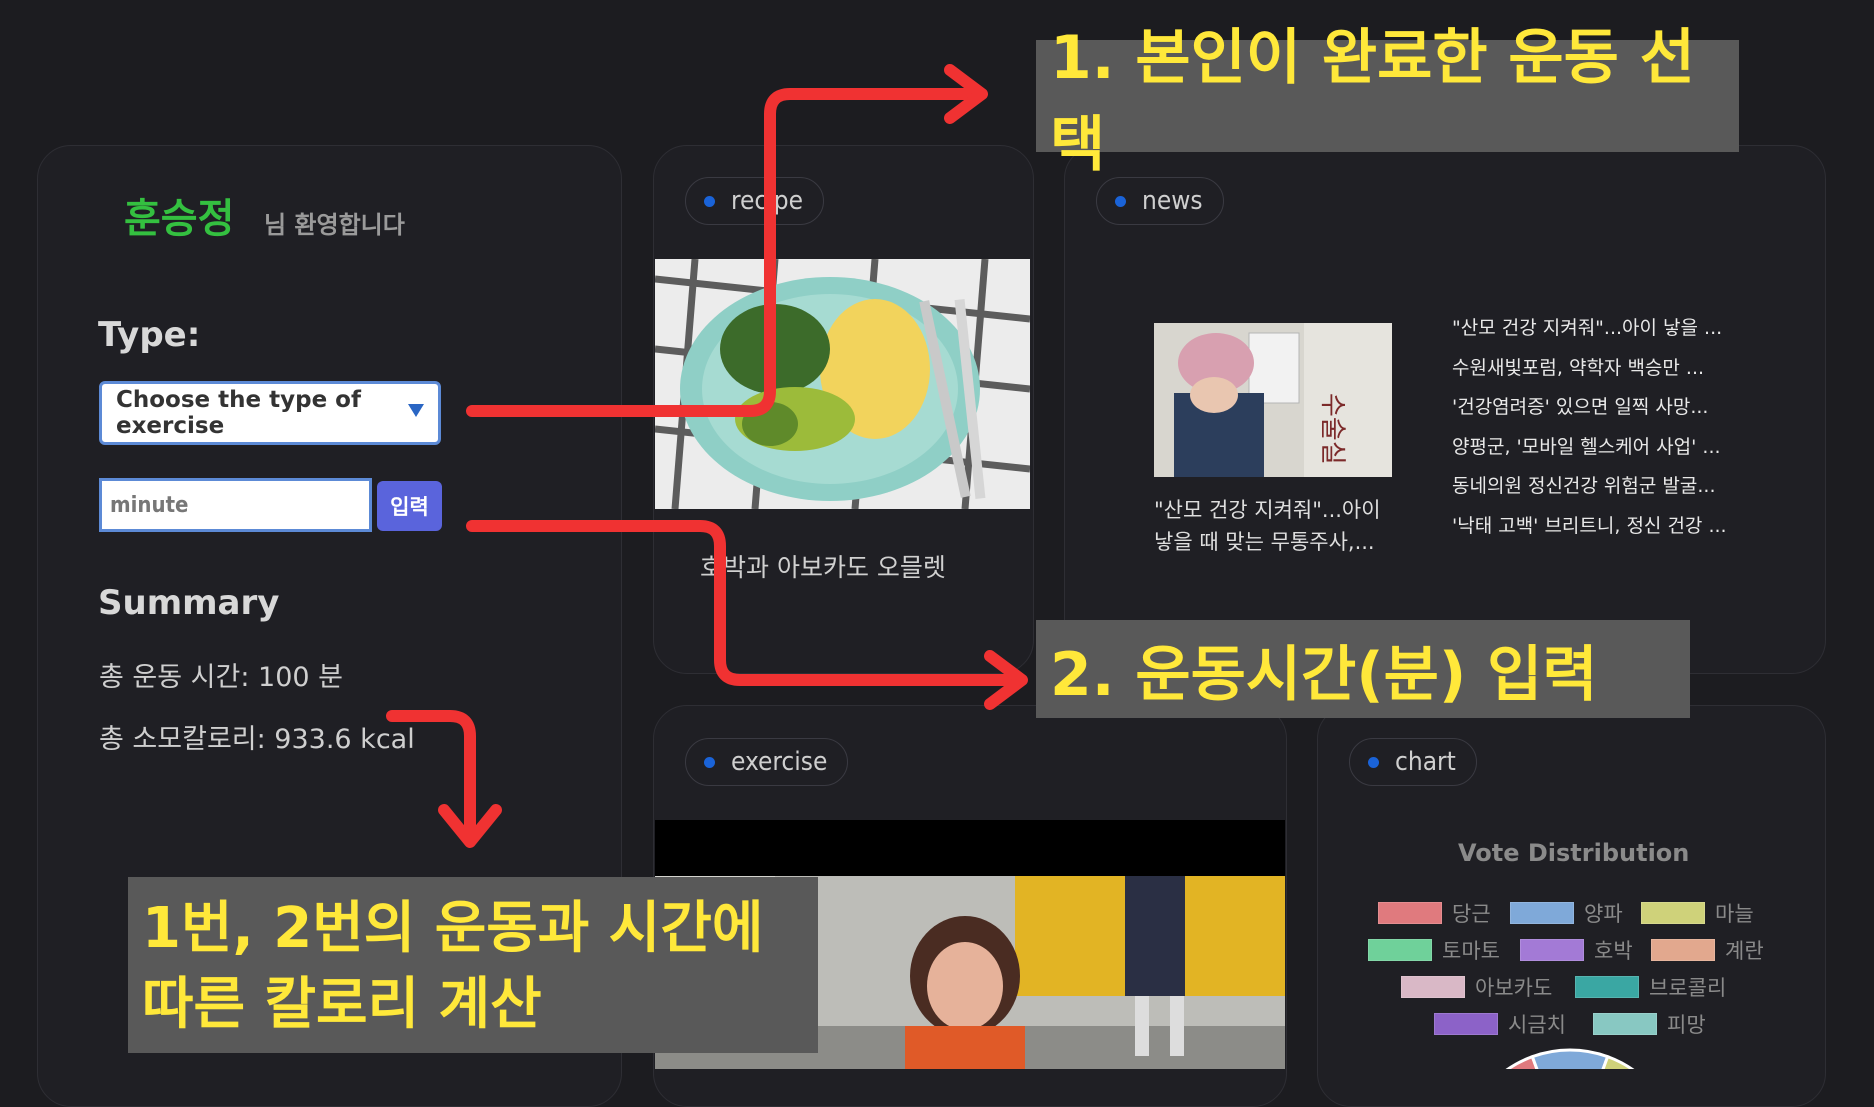 Image resolution: width=1874 pixels, height=1107 pixels. Describe the element at coordinates (409, 506) in the screenshot. I see `submit-button: 입력` at that location.